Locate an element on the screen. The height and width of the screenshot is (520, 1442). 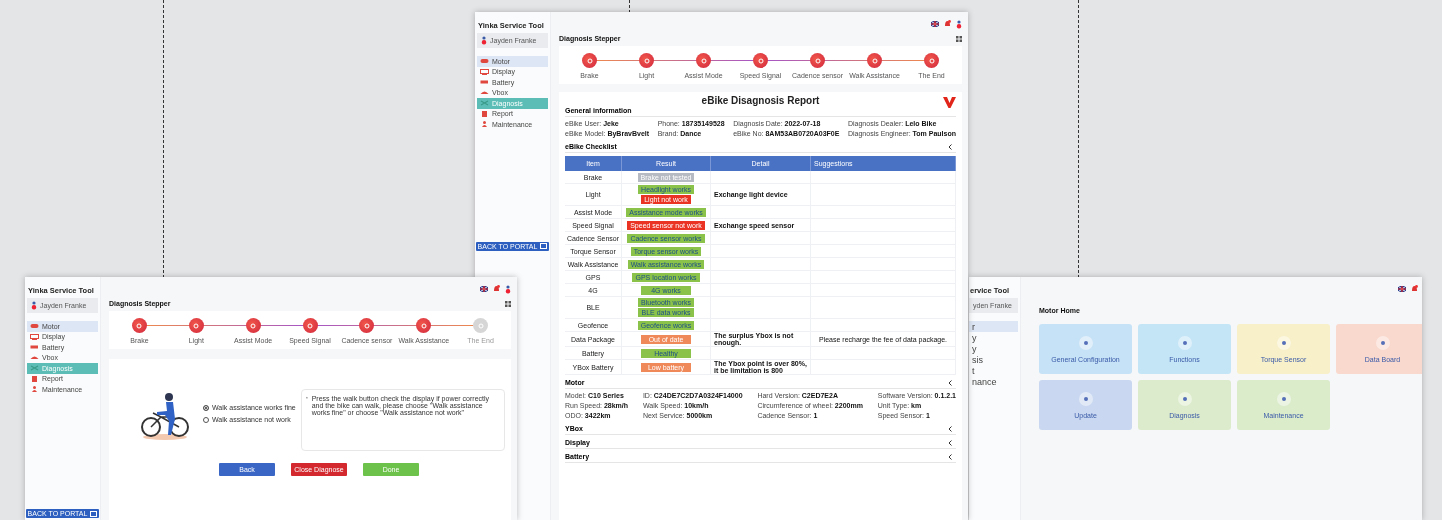
menu-item: r is located at coordinates (993, 326).